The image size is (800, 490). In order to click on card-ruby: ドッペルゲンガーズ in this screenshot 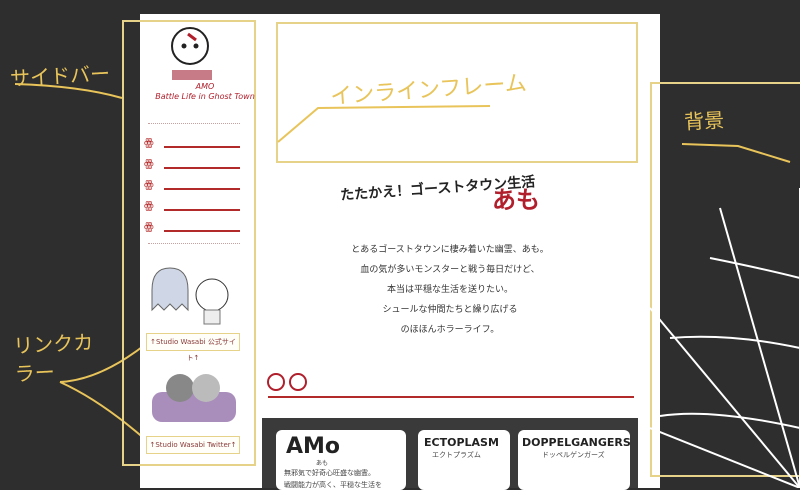, I will do `click(573, 455)`.